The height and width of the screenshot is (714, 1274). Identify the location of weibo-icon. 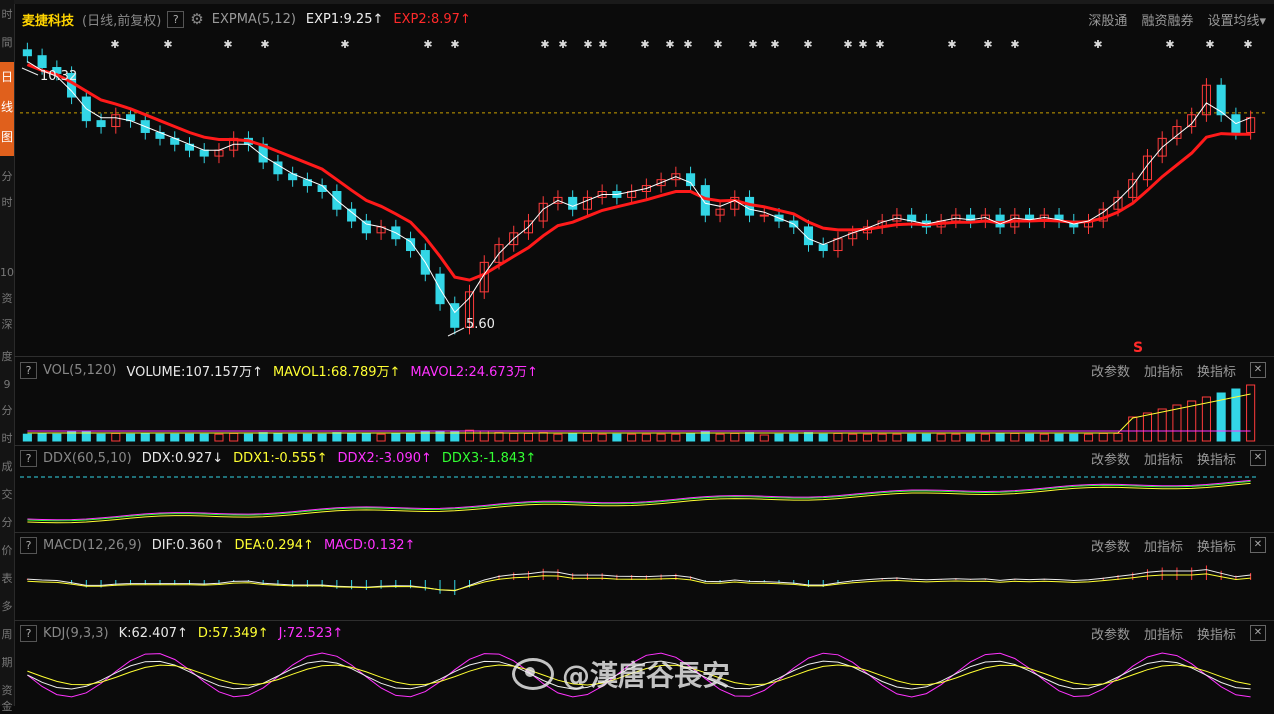
(533, 674).